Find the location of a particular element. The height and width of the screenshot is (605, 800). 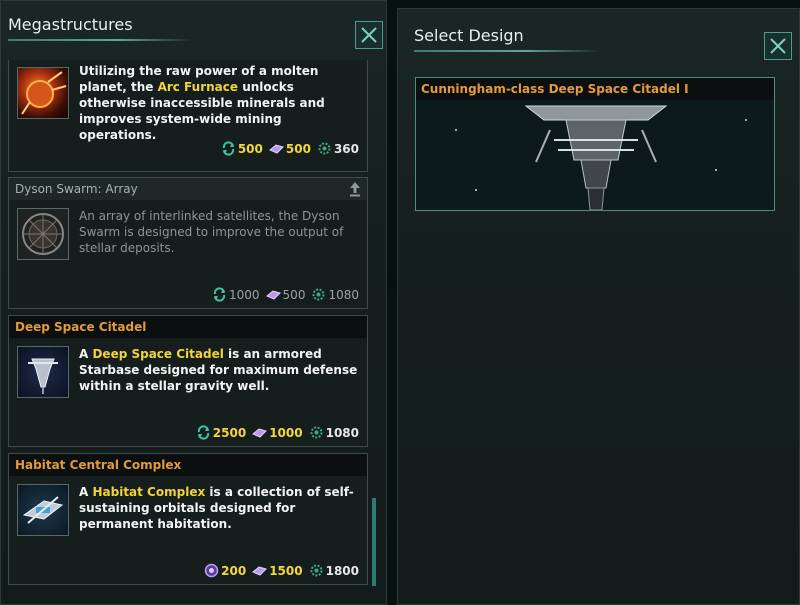

panel-title: Megastructures is located at coordinates (70, 24).